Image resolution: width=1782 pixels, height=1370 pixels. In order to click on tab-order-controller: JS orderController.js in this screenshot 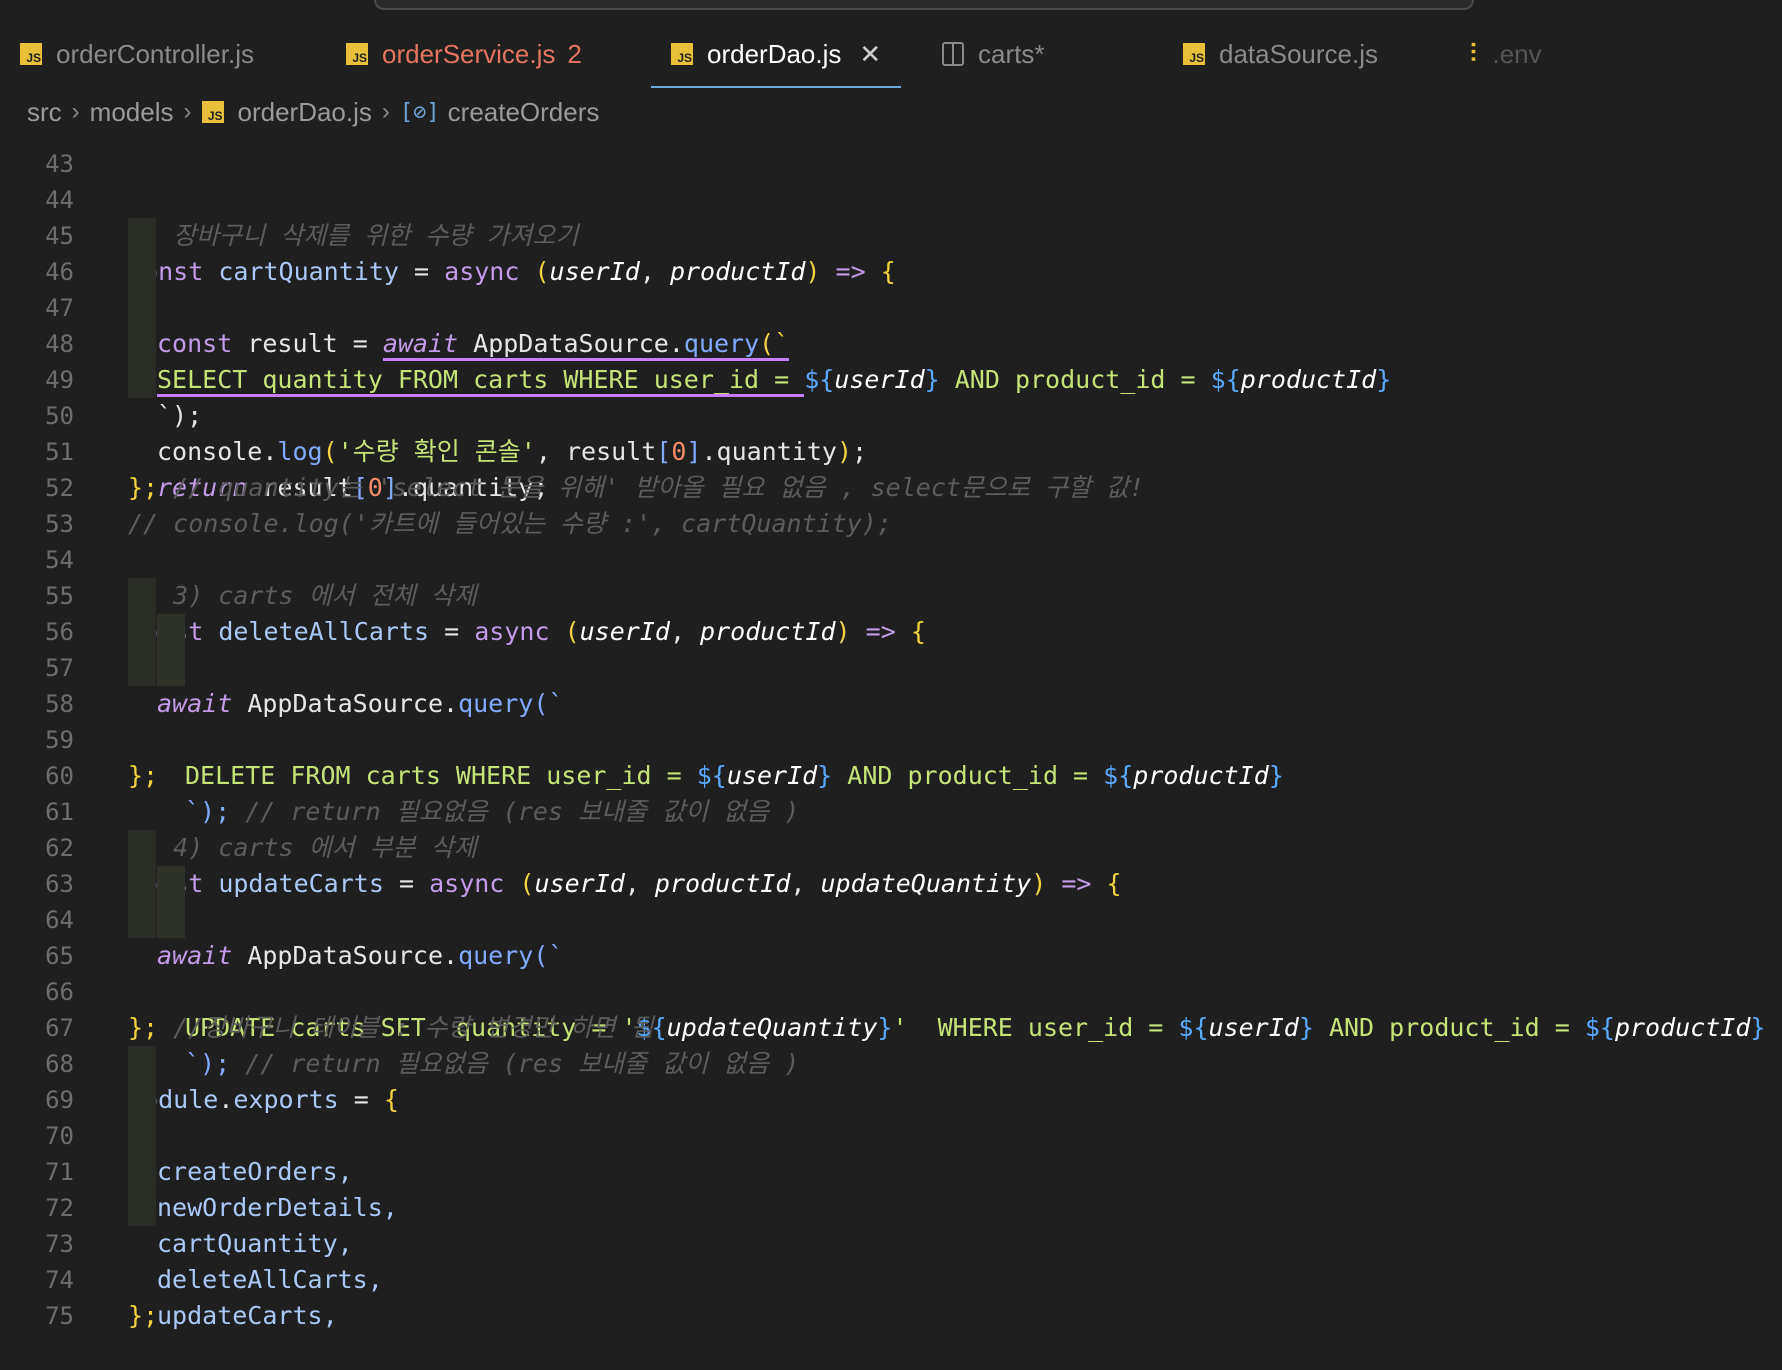, I will do `click(137, 54)`.